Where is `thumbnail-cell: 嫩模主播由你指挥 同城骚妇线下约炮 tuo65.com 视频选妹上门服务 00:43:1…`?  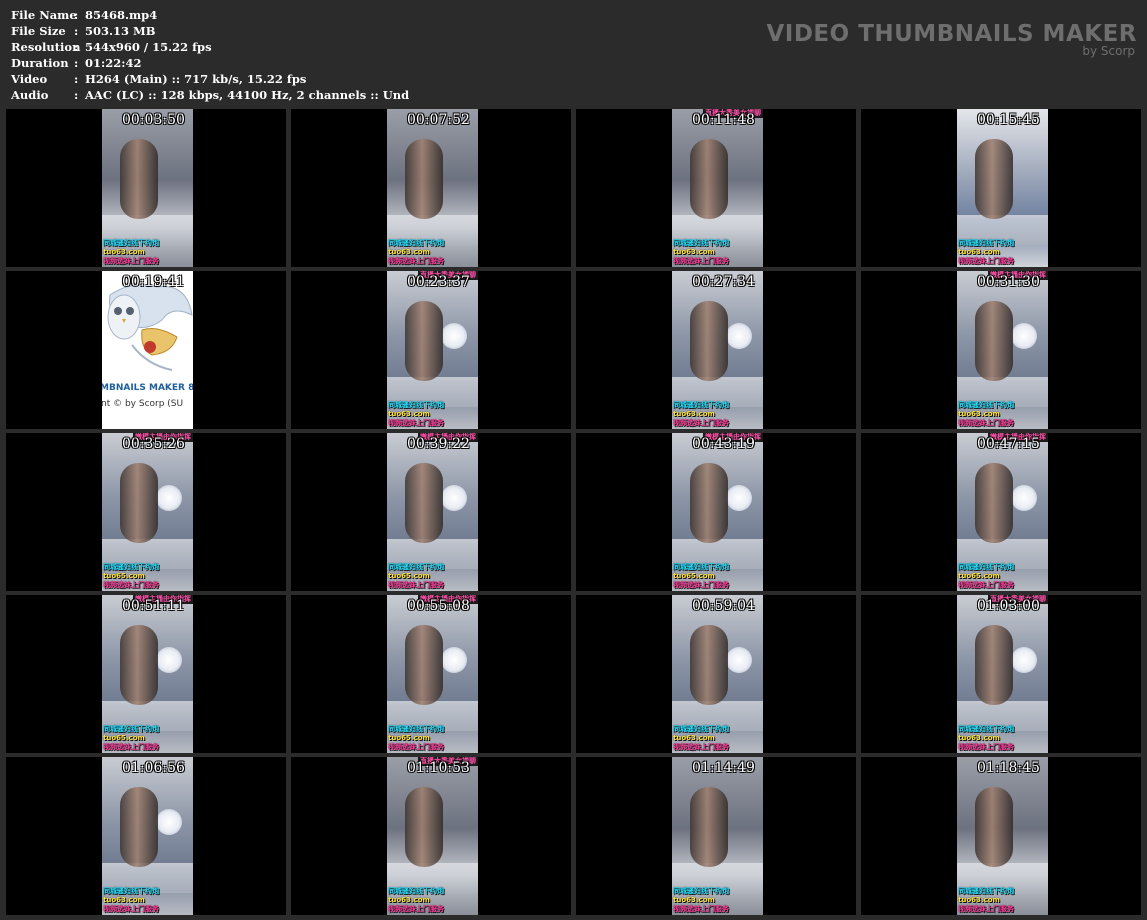
thumbnail-cell: 嫩模主播由你指挥 同城骚妇线下约炮 tuo65.com 视频选妹上门服务 00:43:1… is located at coordinates (716, 512).